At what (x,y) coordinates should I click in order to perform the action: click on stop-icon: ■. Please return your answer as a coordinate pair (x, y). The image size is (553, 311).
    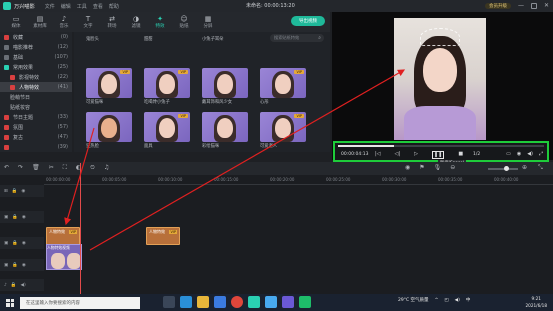
    Looking at the image, I should click on (460, 155).